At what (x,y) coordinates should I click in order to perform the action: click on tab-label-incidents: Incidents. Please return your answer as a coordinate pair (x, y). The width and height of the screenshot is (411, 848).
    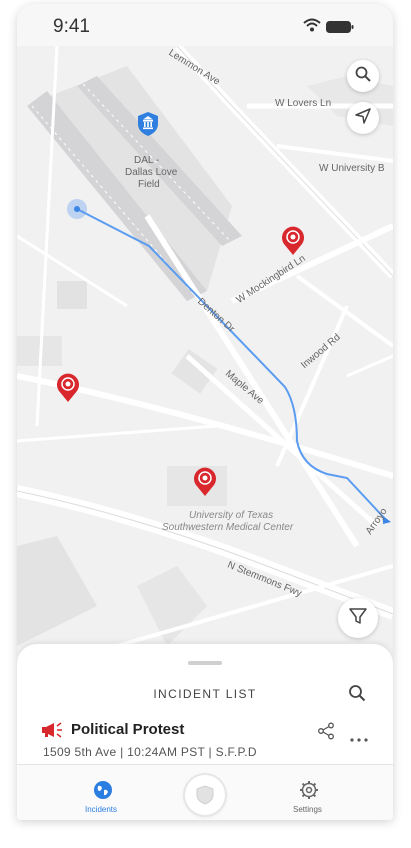
    Looking at the image, I should click on (101, 809).